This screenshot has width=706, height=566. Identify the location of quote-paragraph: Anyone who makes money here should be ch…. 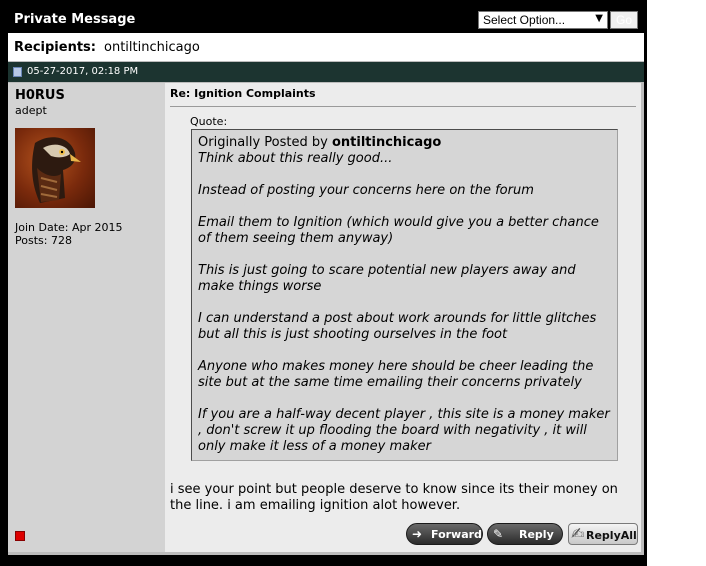
(396, 374).